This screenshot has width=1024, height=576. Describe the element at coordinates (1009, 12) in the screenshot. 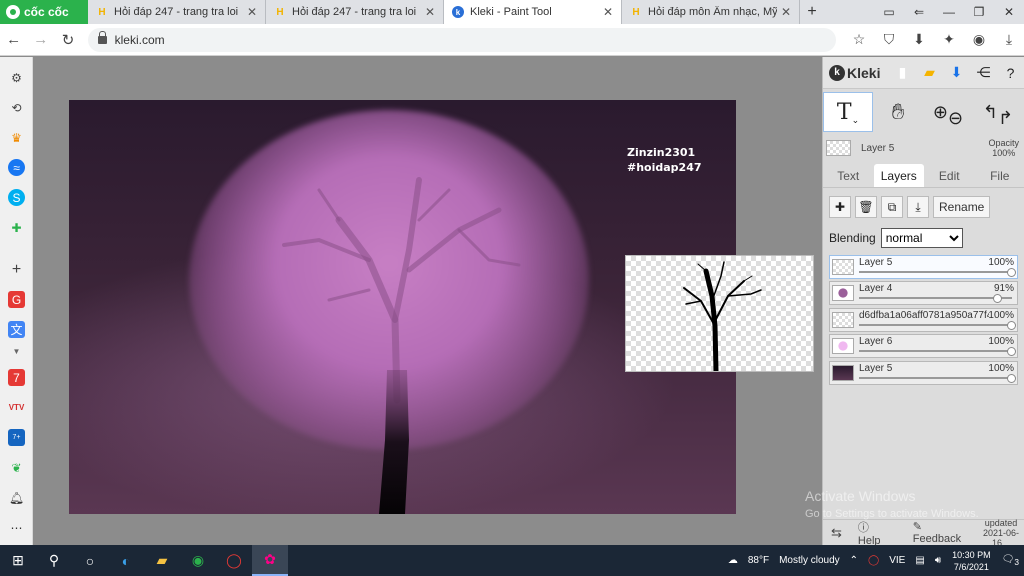

I see `close-window-button: ✕` at that location.